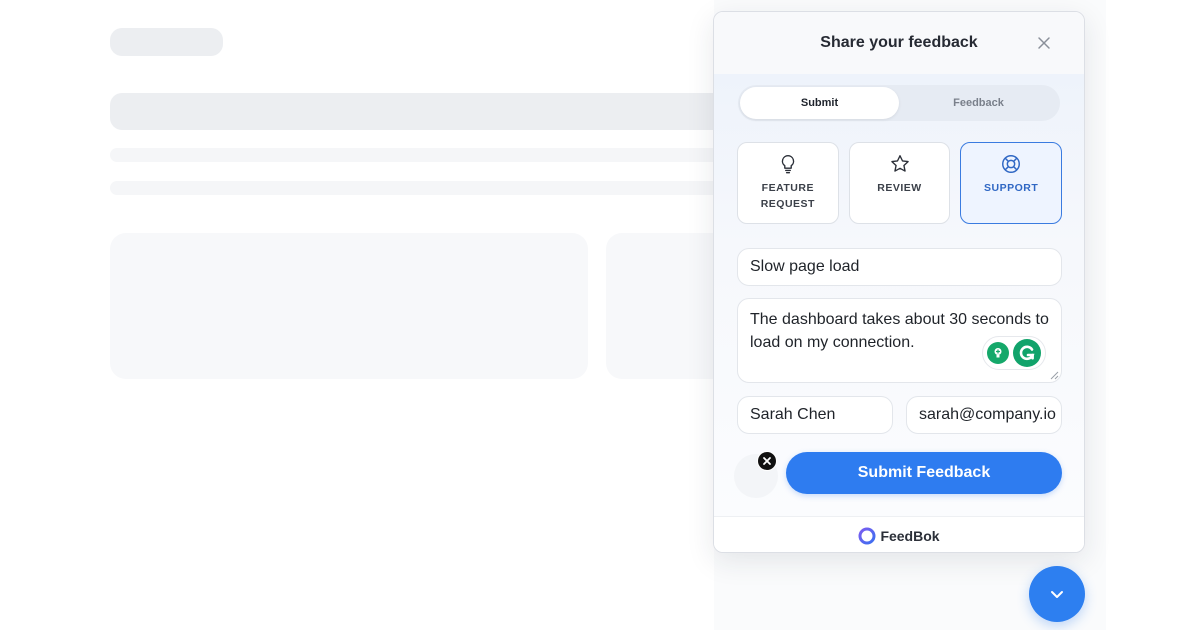 This screenshot has width=1200, height=630. I want to click on resize-handle-icon, so click(1054, 375).